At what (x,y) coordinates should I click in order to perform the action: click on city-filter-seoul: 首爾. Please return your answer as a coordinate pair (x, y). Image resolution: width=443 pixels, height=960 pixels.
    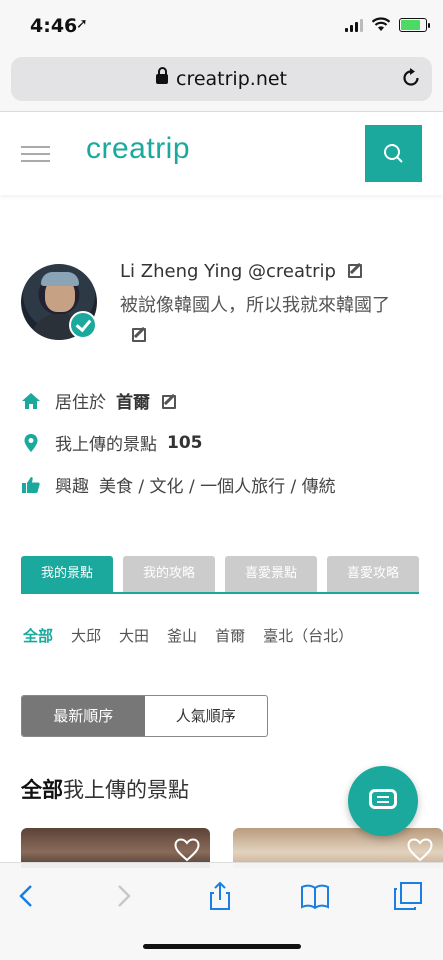
    Looking at the image, I should click on (230, 635).